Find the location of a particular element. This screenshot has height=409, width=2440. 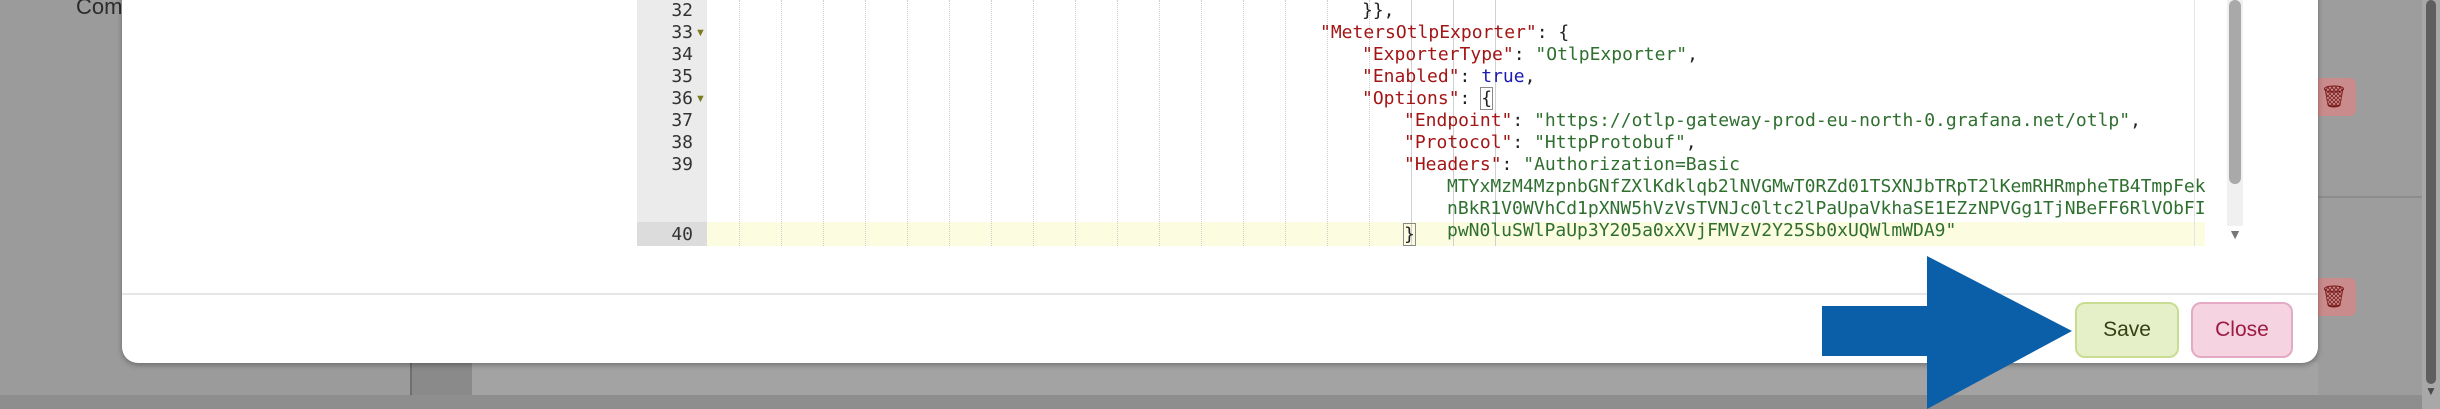

line-number: 39 is located at coordinates (682, 164).